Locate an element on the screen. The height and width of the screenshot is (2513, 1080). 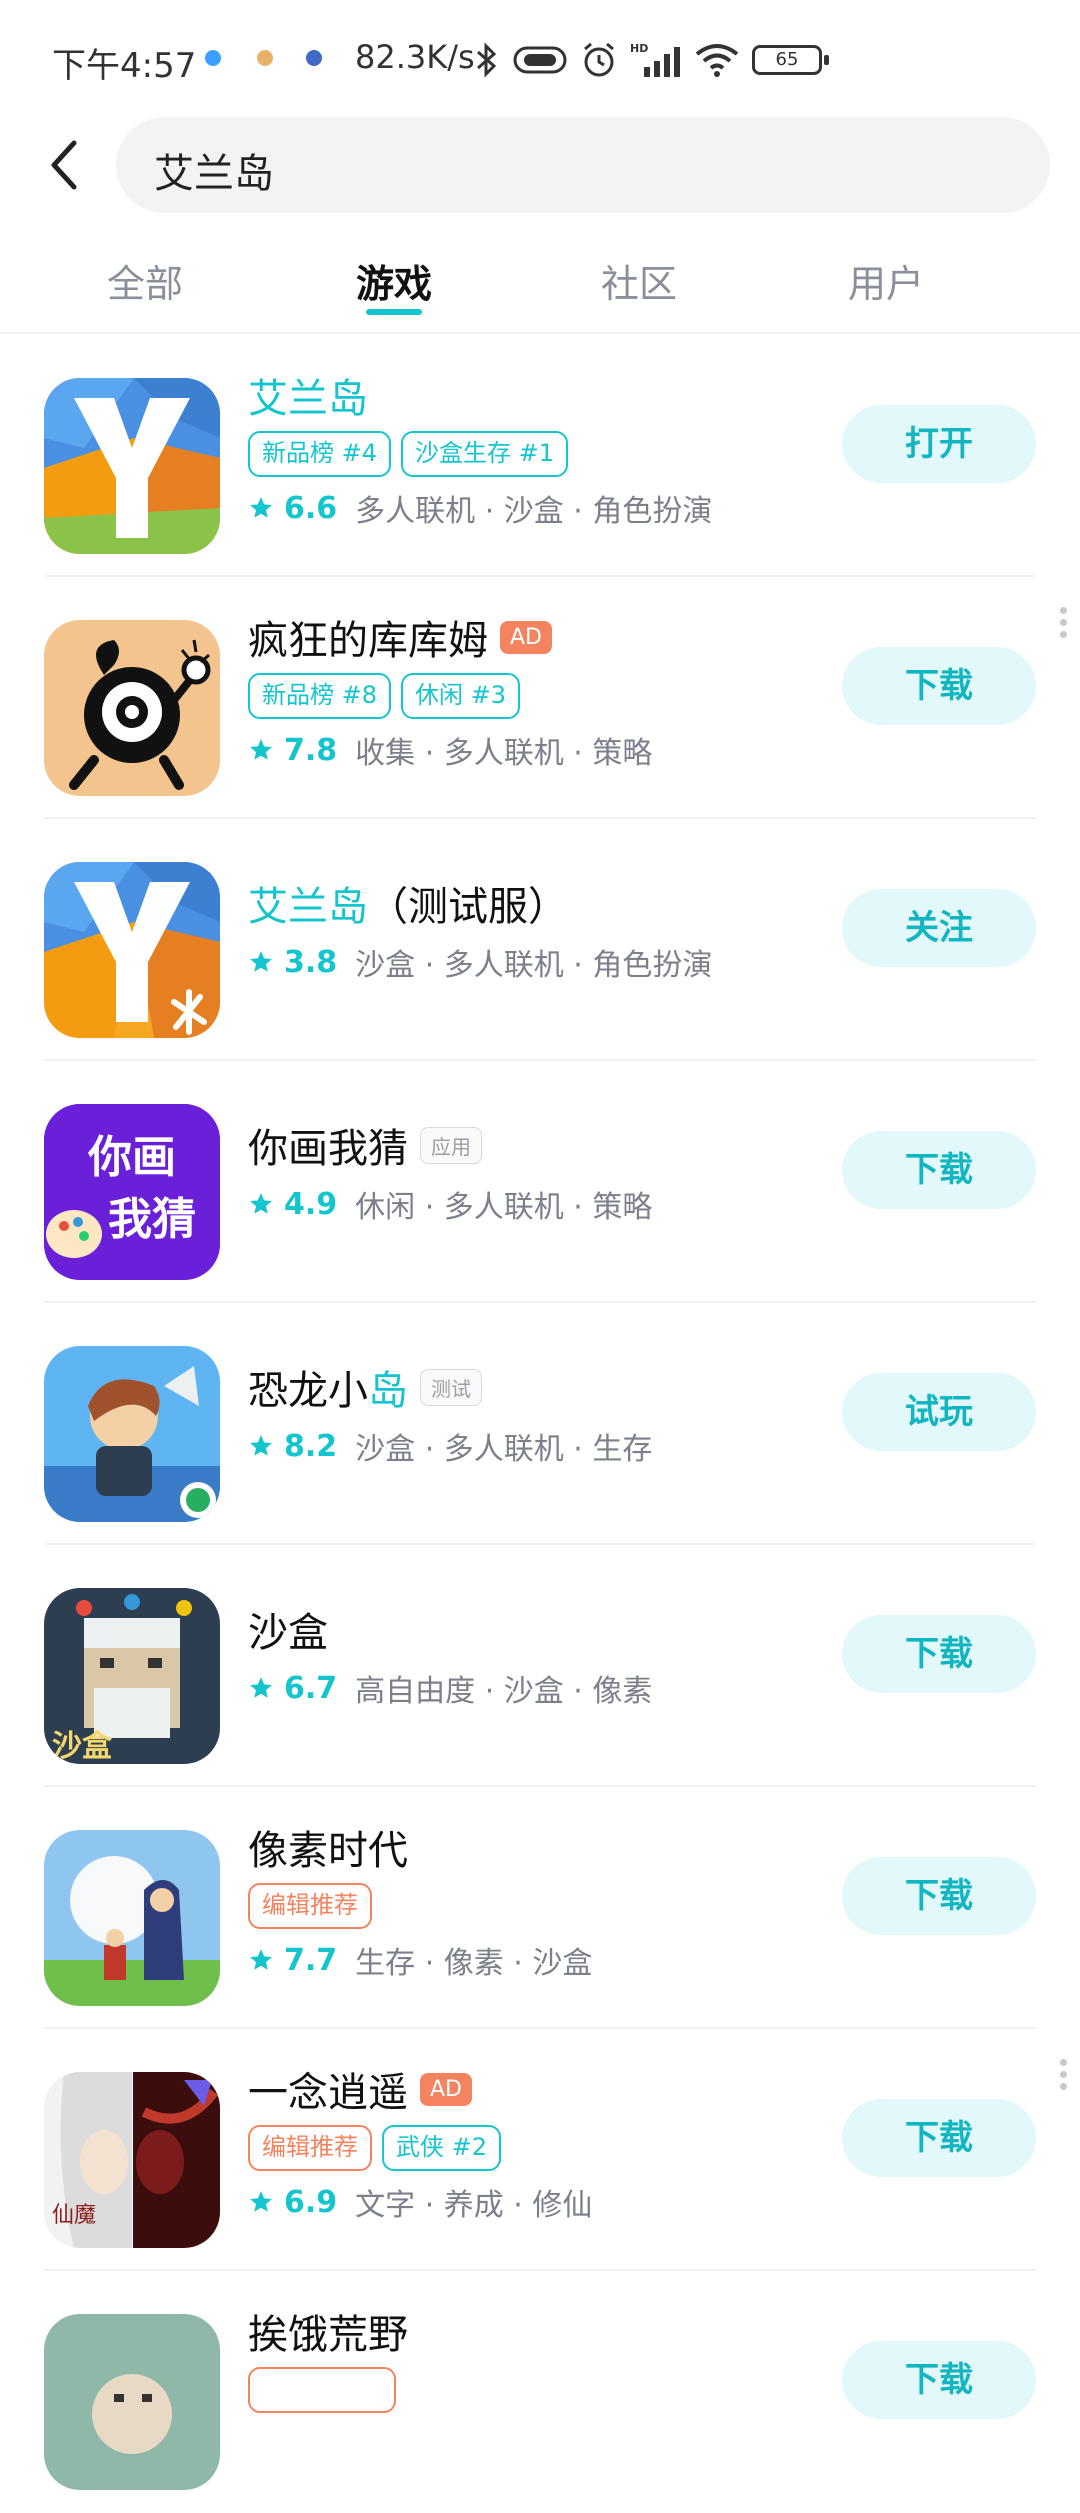
categories: 文字 · 养成 · 修仙 is located at coordinates (474, 2205).